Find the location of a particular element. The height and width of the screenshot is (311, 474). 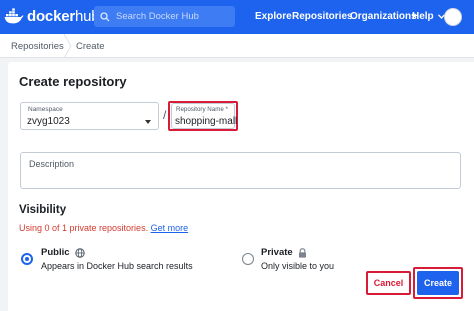

private-option-title: Private is located at coordinates (284, 252).